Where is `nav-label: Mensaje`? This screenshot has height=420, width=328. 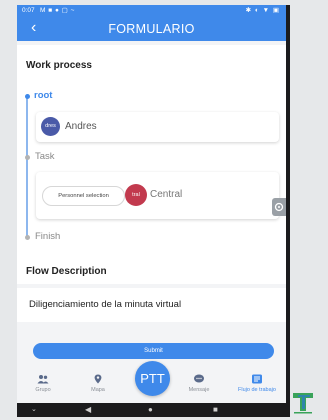
nav-label: Mensaje is located at coordinates (199, 390).